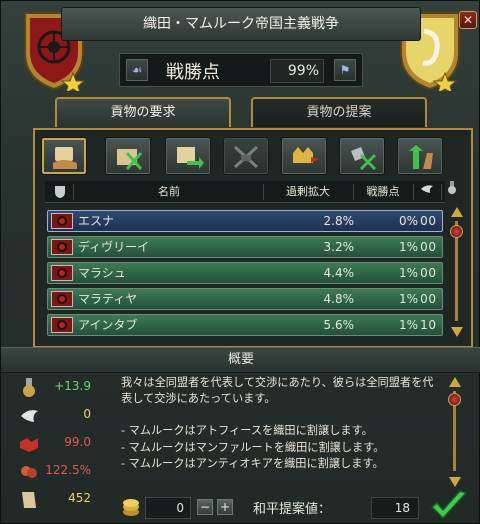  Describe the element at coordinates (108, 299) in the screenshot. I see `row-name: マラティヤ` at that location.